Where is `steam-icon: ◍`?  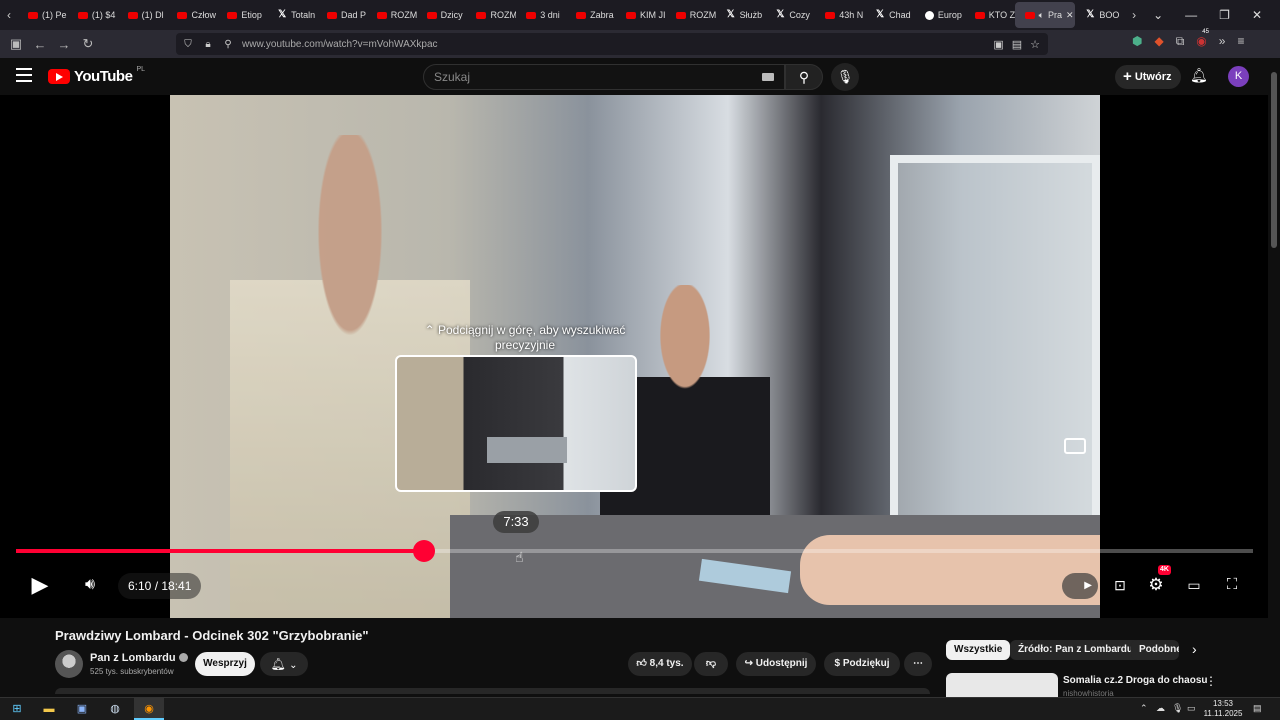 steam-icon: ◍ is located at coordinates (115, 709).